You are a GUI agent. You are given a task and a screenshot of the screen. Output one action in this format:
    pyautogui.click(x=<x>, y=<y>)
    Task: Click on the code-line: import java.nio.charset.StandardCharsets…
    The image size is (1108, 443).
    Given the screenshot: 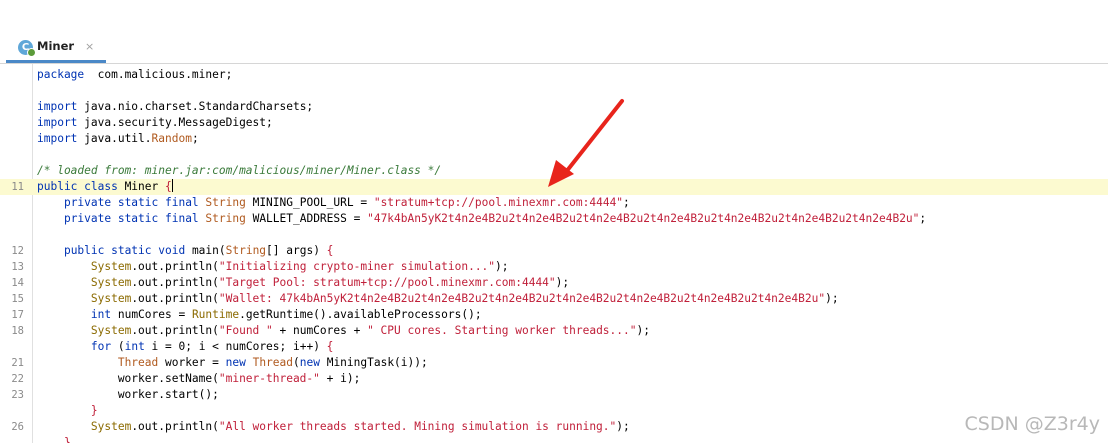 What is the action you would take?
    pyautogui.click(x=554, y=107)
    